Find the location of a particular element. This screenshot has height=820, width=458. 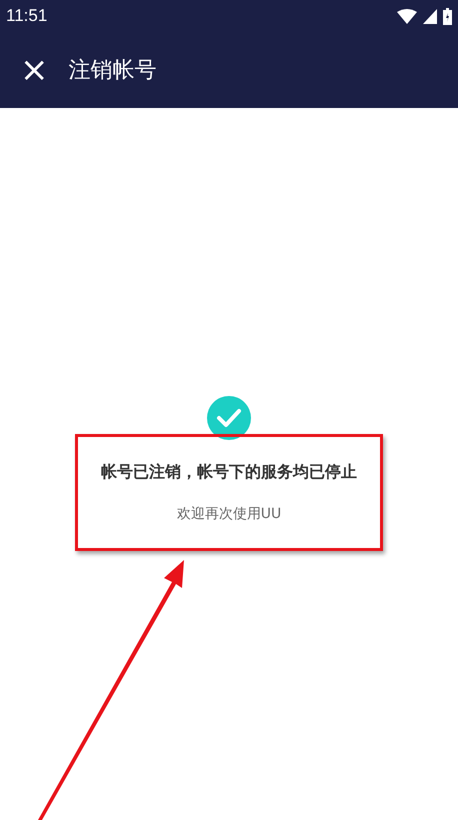

page-title: 注销帐号 is located at coordinates (112, 71).